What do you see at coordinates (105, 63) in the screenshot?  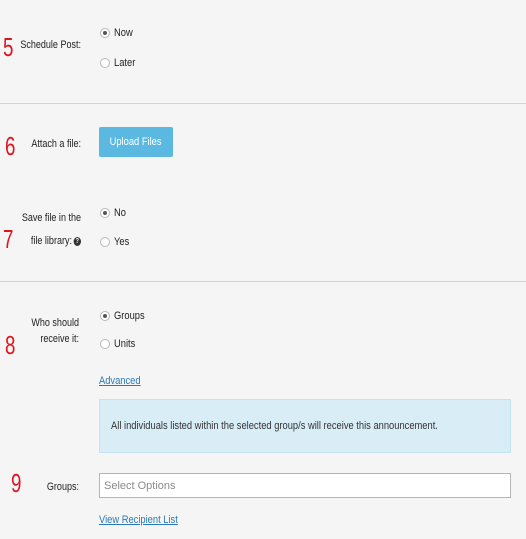 I see `radio-later` at bounding box center [105, 63].